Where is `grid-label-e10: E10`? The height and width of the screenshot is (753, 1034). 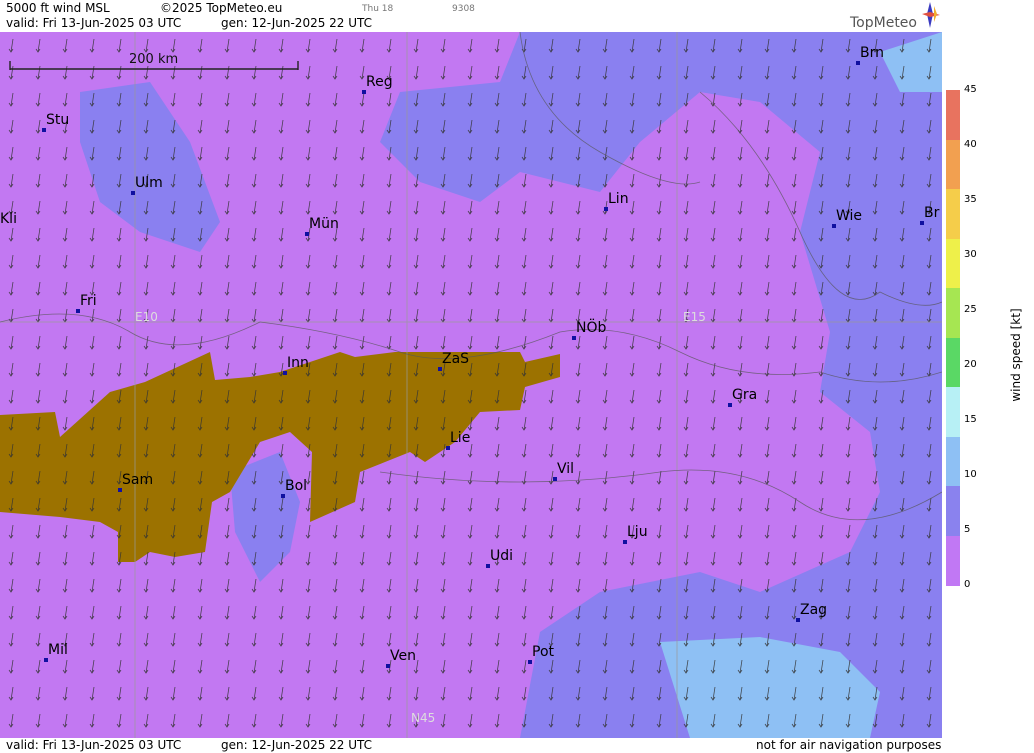 grid-label-e10: E10 is located at coordinates (146, 317).